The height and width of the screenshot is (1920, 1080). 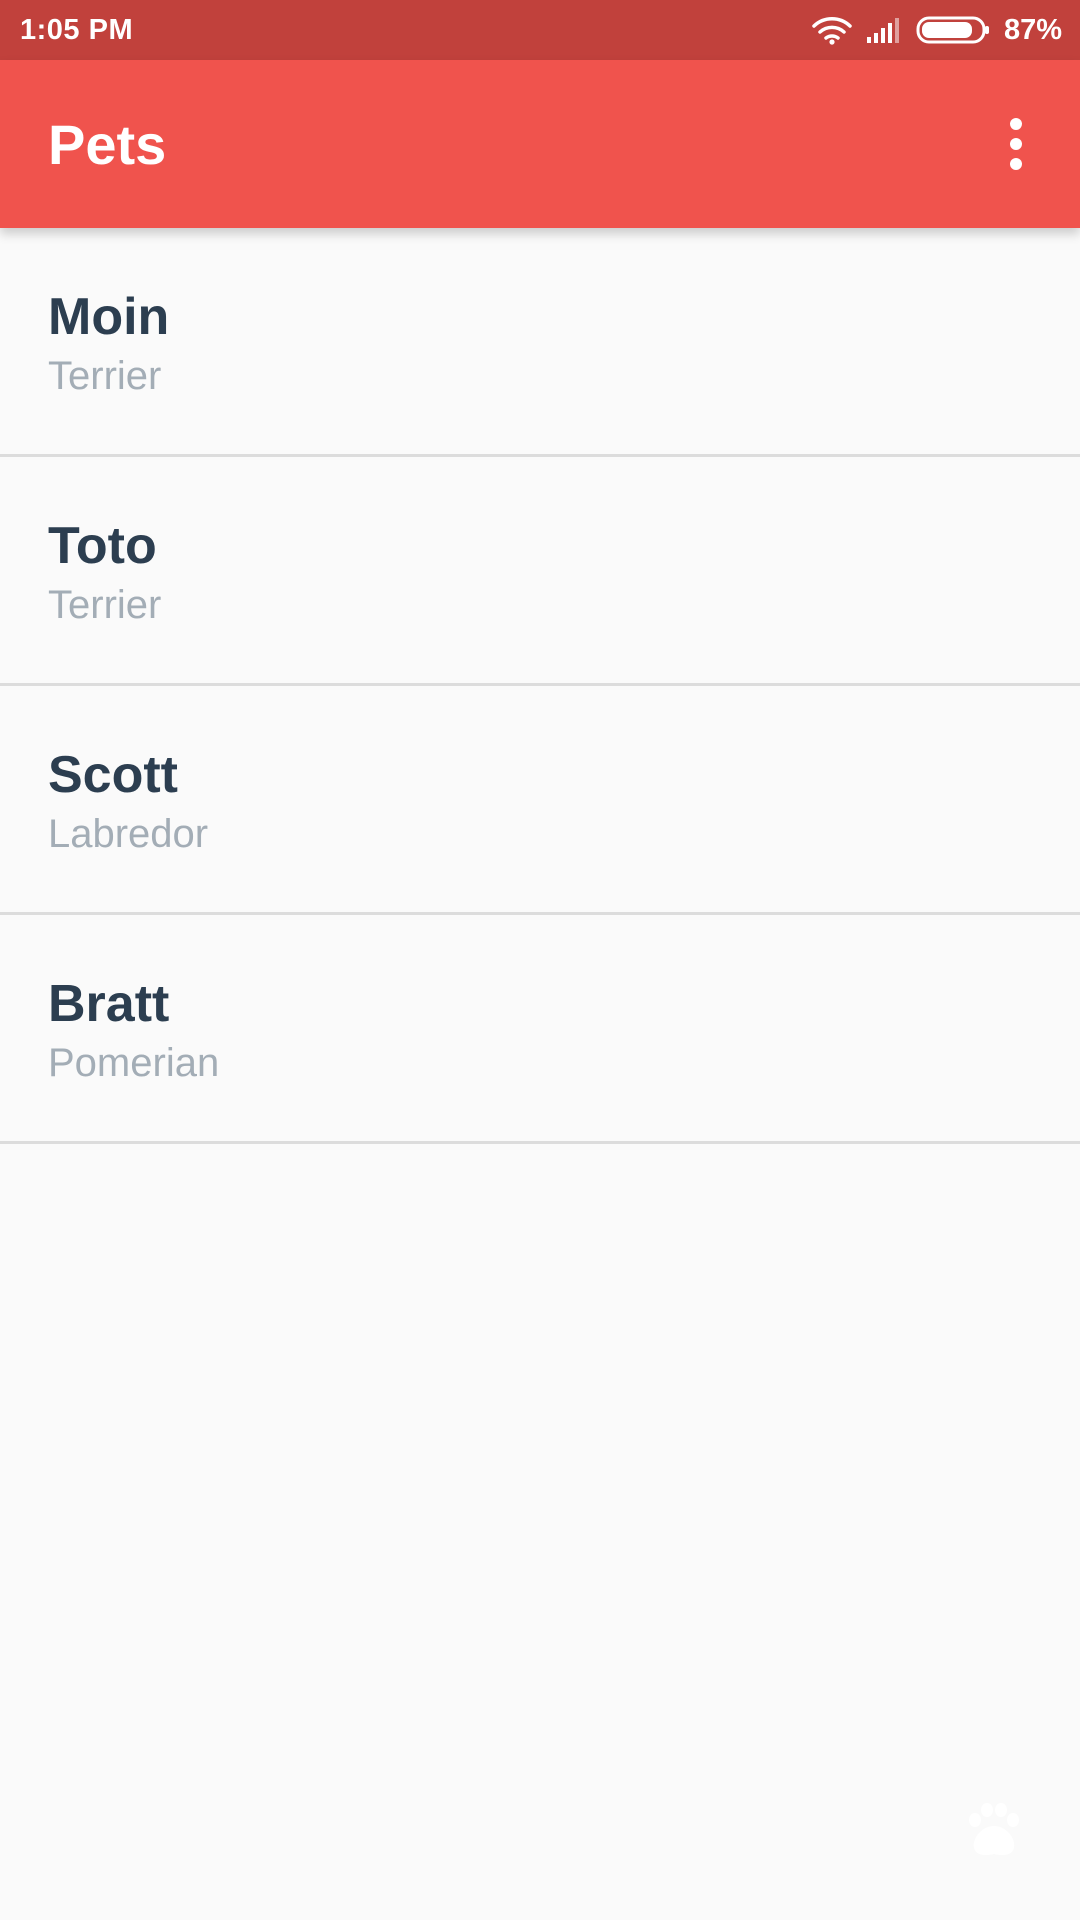 I want to click on pet-breed: Pomerian, so click(x=134, y=1063).